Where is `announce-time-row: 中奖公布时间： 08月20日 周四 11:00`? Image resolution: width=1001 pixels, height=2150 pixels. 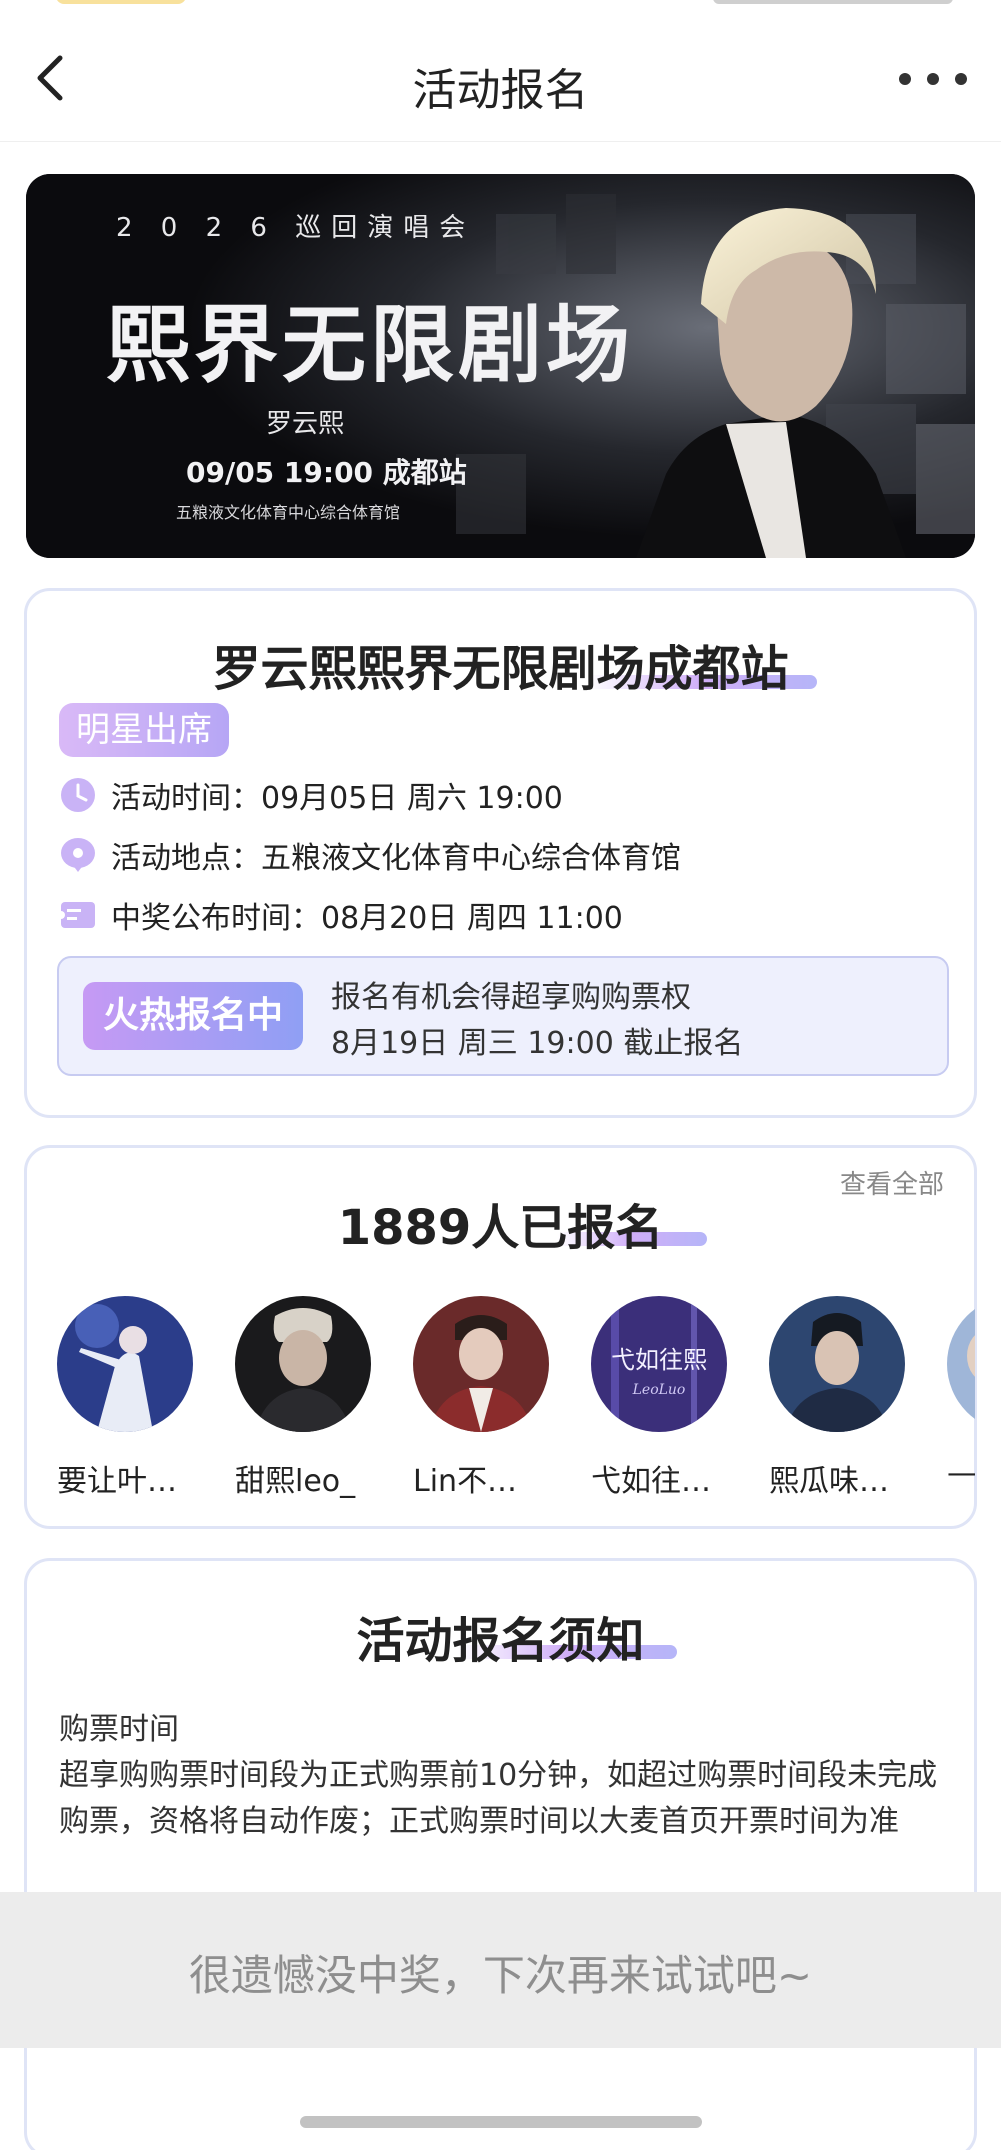 announce-time-row: 中奖公布时间： 08月20日 周四 11:00 is located at coordinates (341, 915).